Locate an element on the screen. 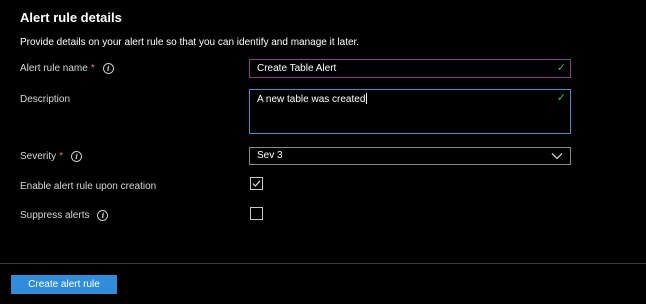 Image resolution: width=646 pixels, height=304 pixels. severity-selected-value: Sev 3 is located at coordinates (270, 155).